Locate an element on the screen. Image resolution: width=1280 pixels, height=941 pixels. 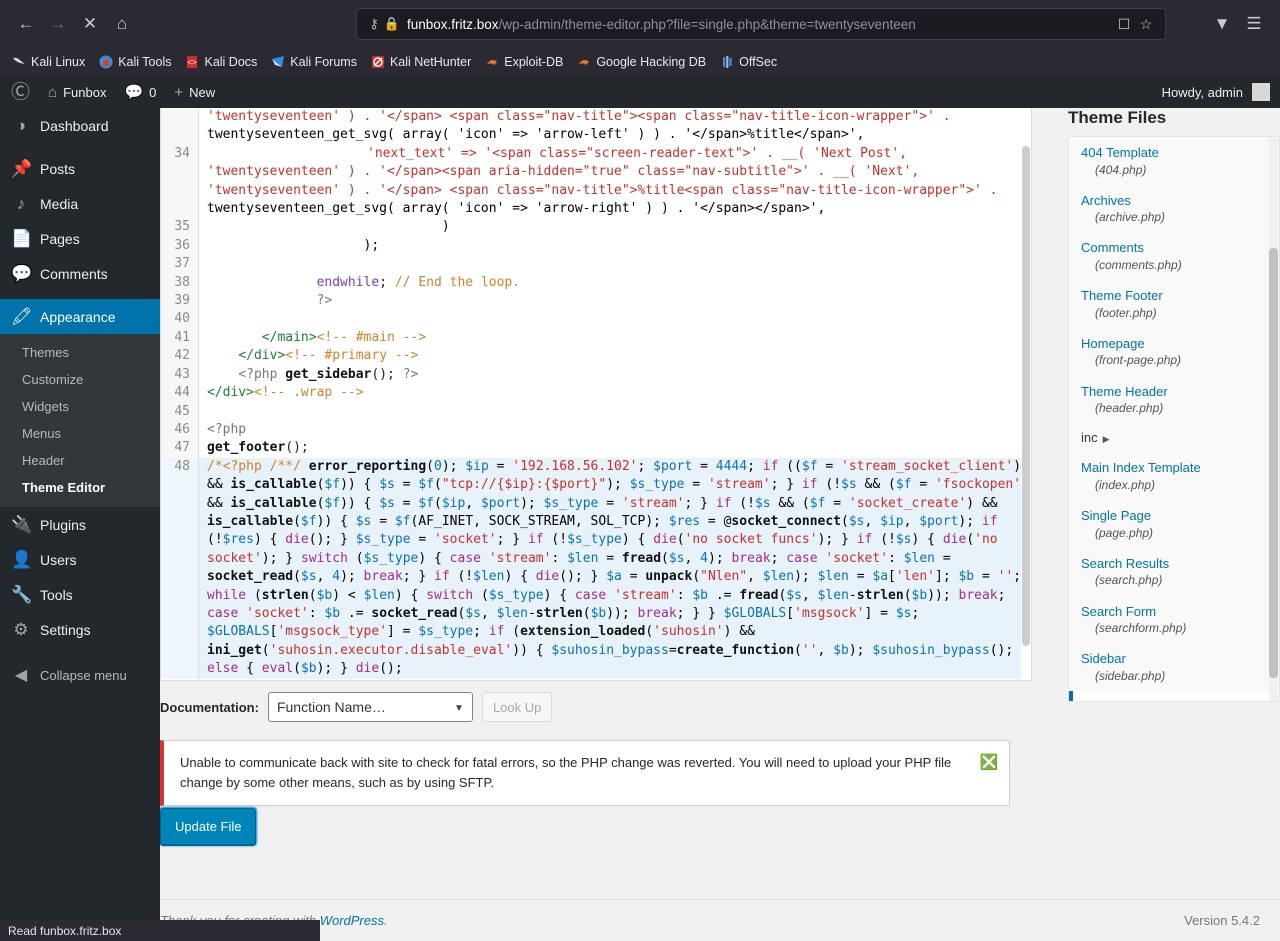
bookmark-exploit-db: Exploit-DB is located at coordinates (524, 62).